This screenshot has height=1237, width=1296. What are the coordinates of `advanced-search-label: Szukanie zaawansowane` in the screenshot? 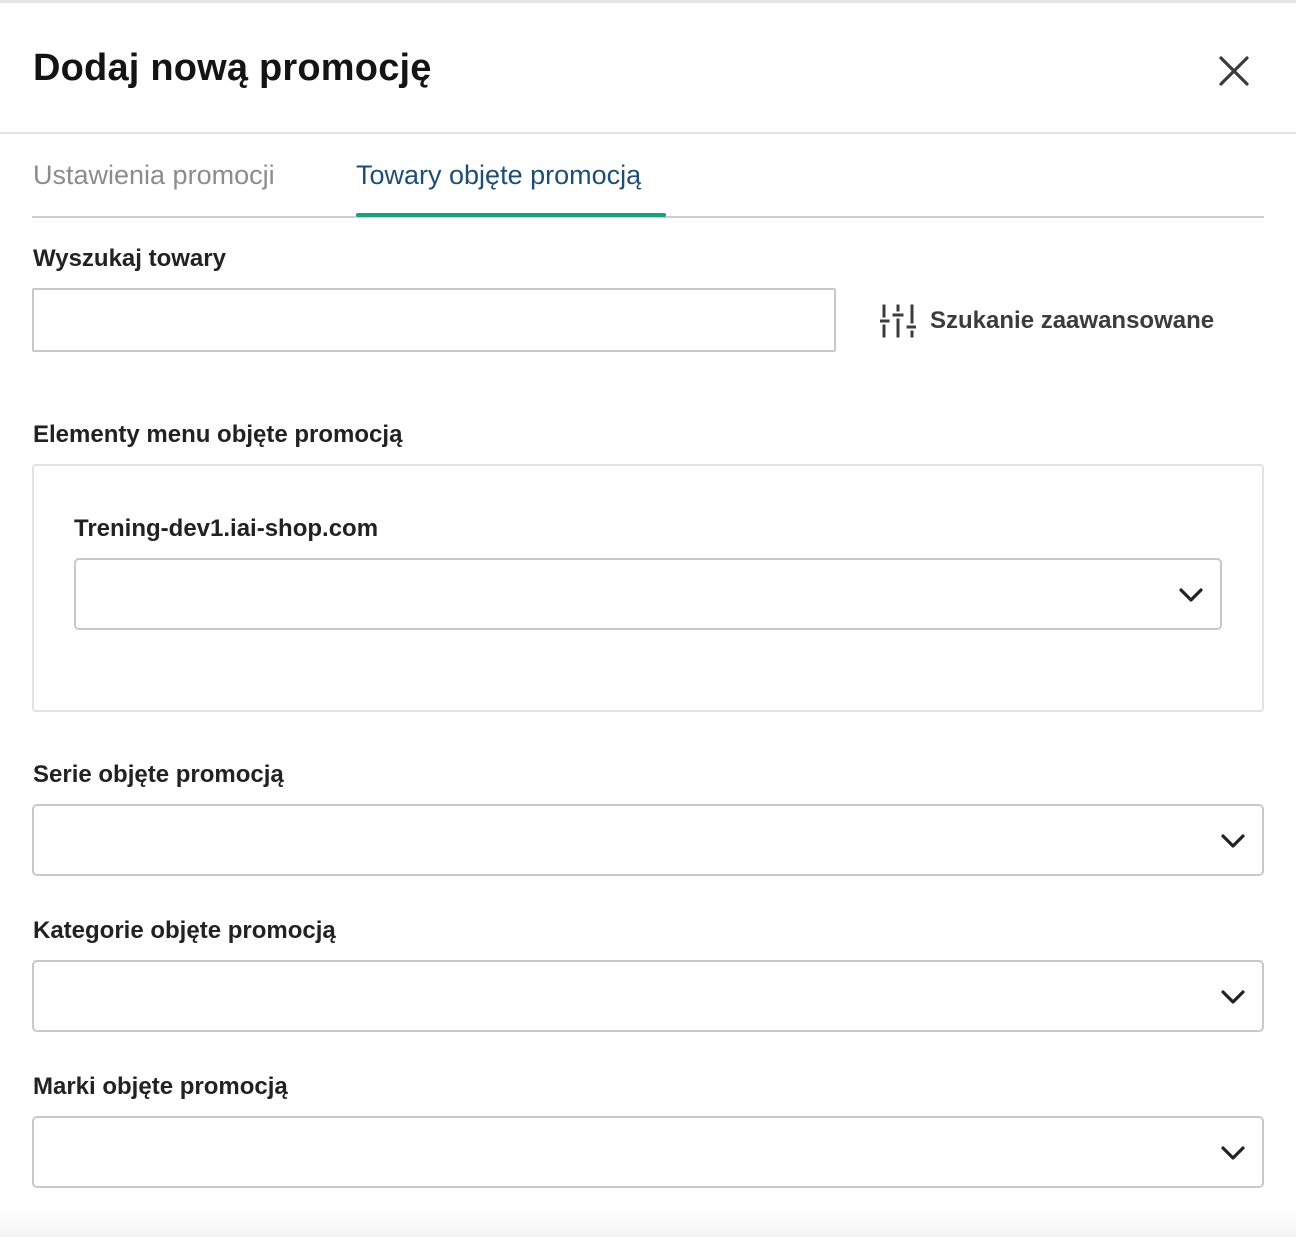 It's located at (1072, 320).